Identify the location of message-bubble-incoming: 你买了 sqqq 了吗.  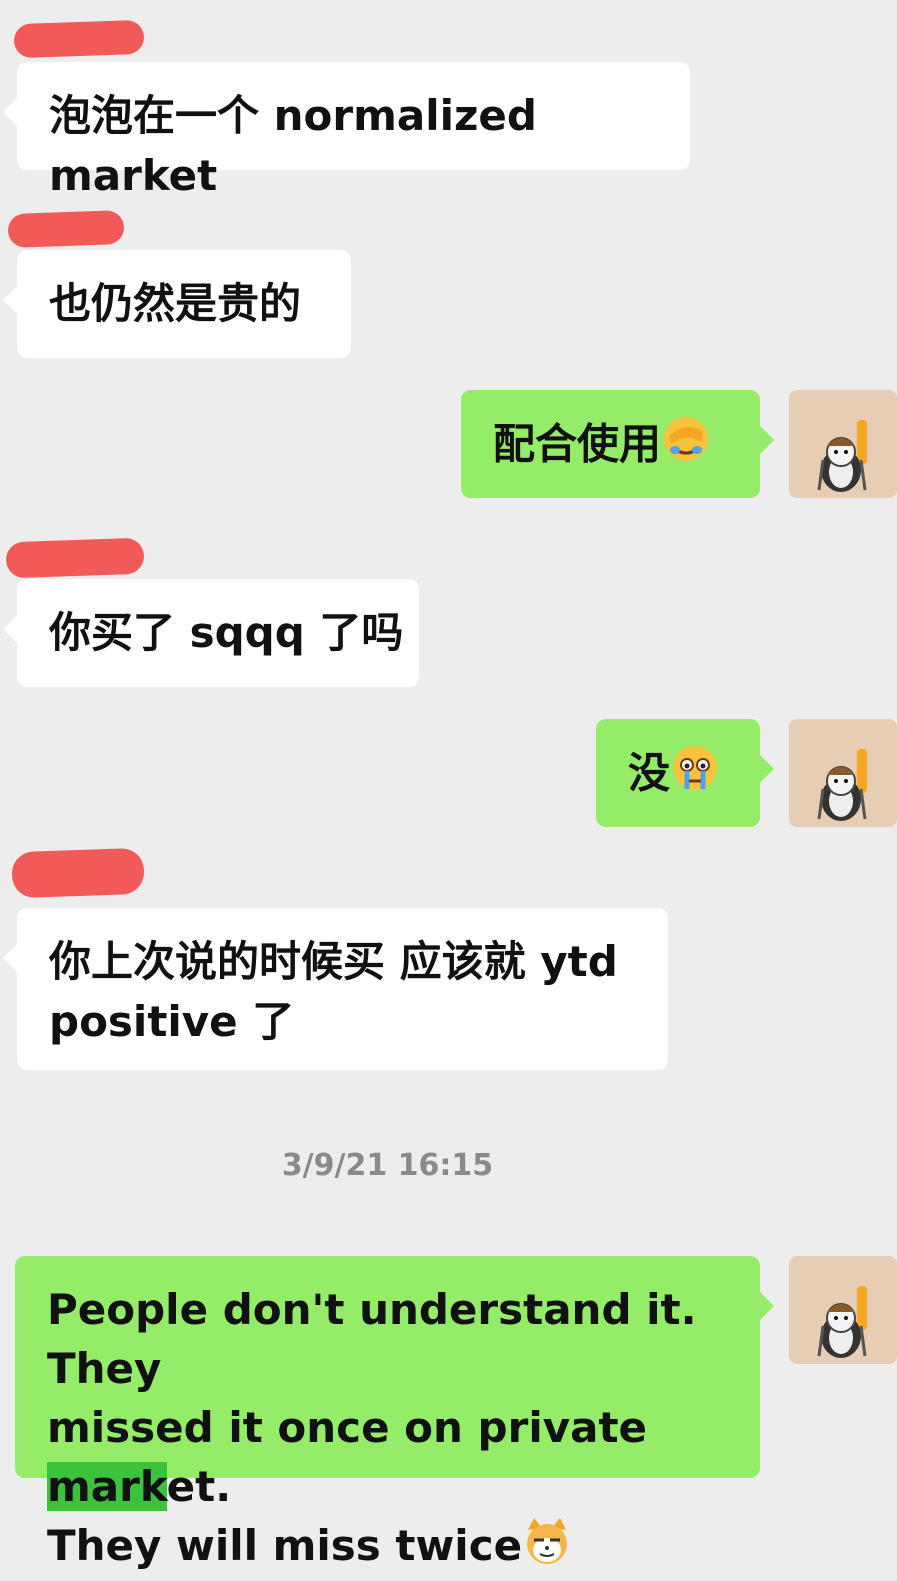
(211, 633).